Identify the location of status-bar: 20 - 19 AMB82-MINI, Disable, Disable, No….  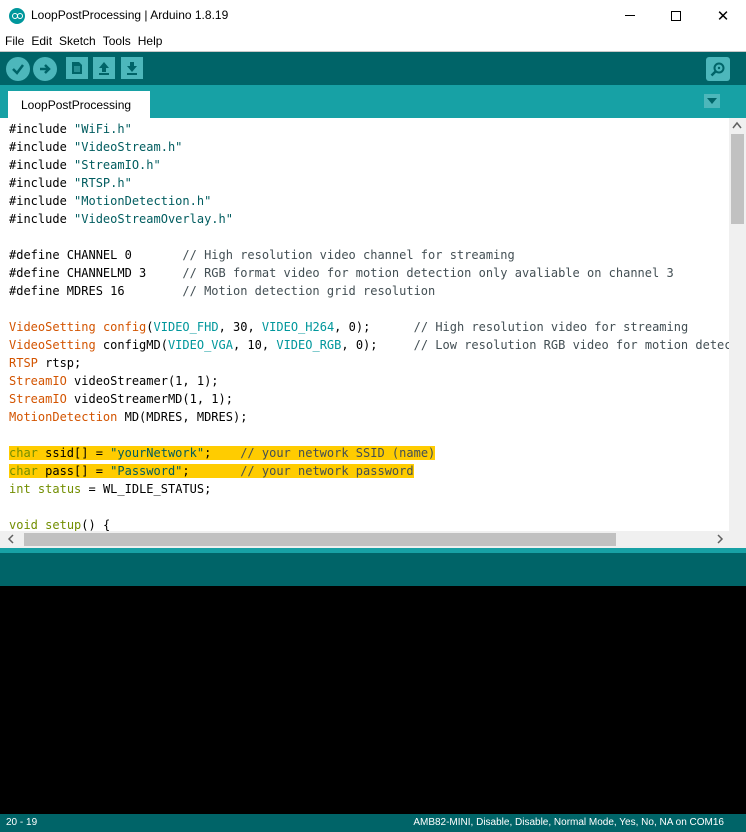
(373, 823).